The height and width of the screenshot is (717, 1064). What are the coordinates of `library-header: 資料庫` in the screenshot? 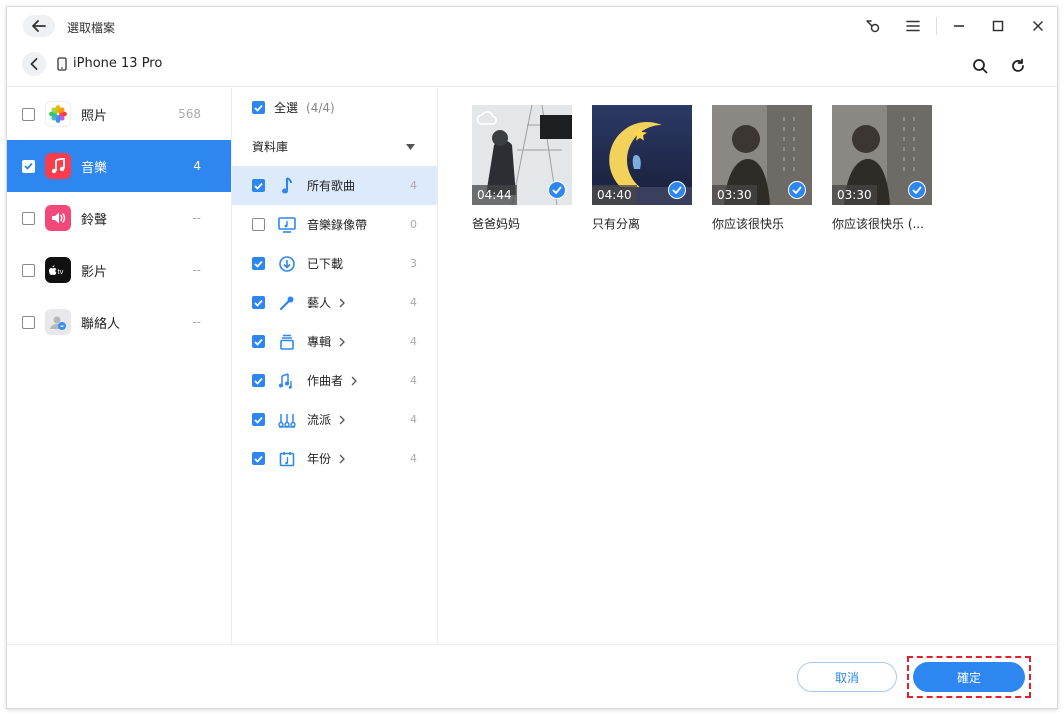 It's located at (334, 146).